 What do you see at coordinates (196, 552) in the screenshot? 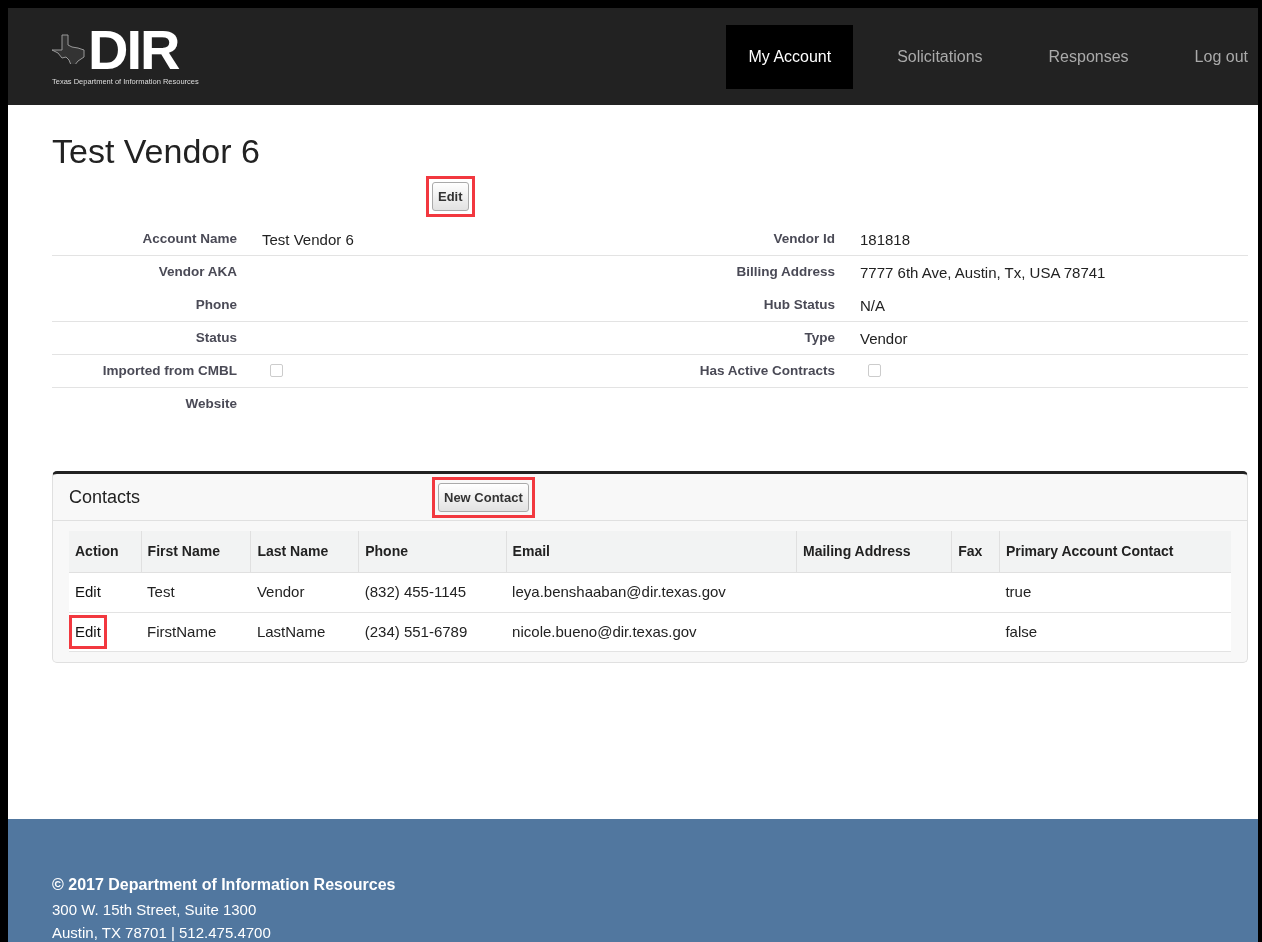
I see `column-header: First Name` at bounding box center [196, 552].